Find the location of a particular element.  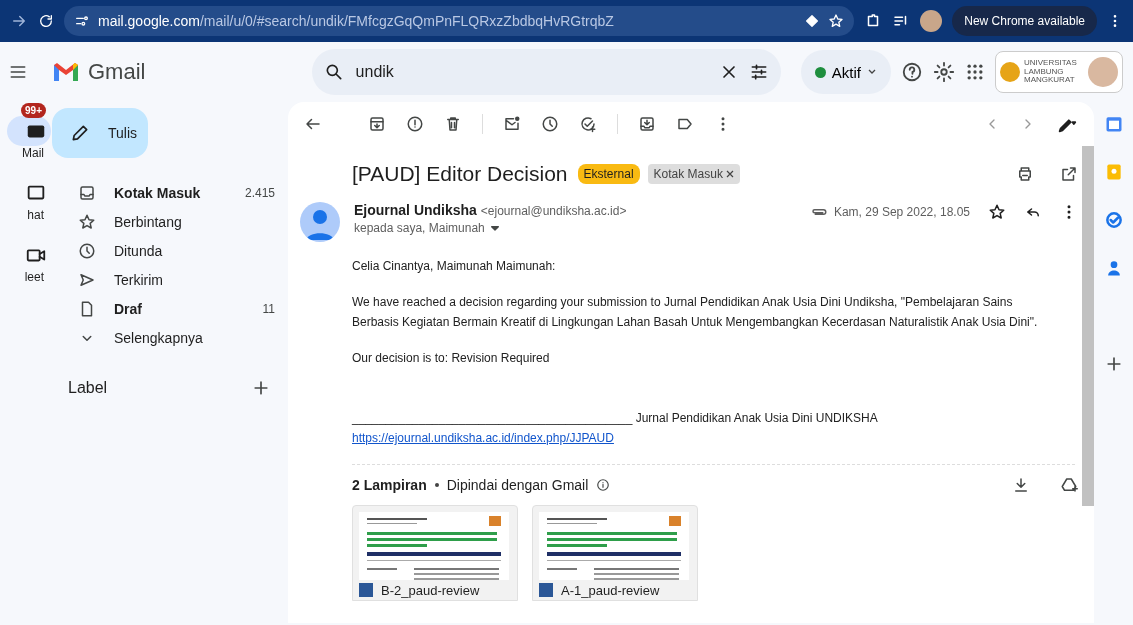

archive-icon is located at coordinates (377, 124).